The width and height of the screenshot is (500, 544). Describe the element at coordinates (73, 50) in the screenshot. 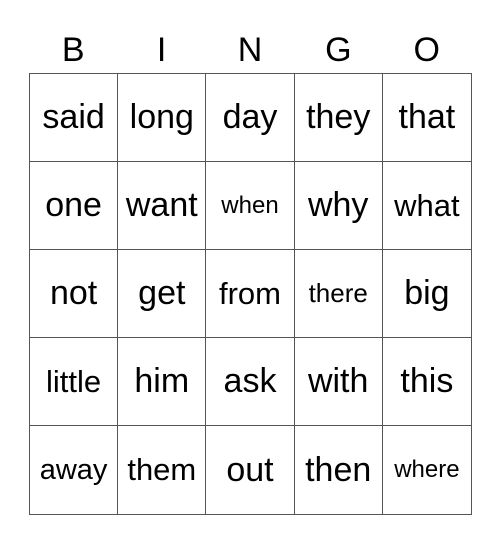

I see `header-letter-b: B` at that location.